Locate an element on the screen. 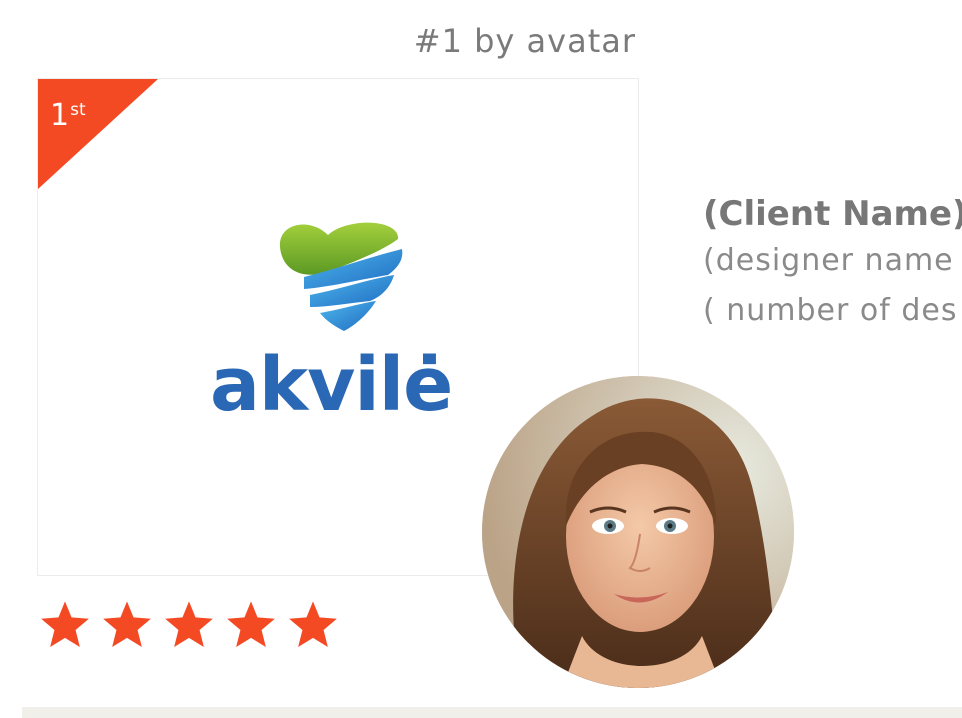 This screenshot has height=718, width=962. rank-badge: 1st is located at coordinates (68, 116).